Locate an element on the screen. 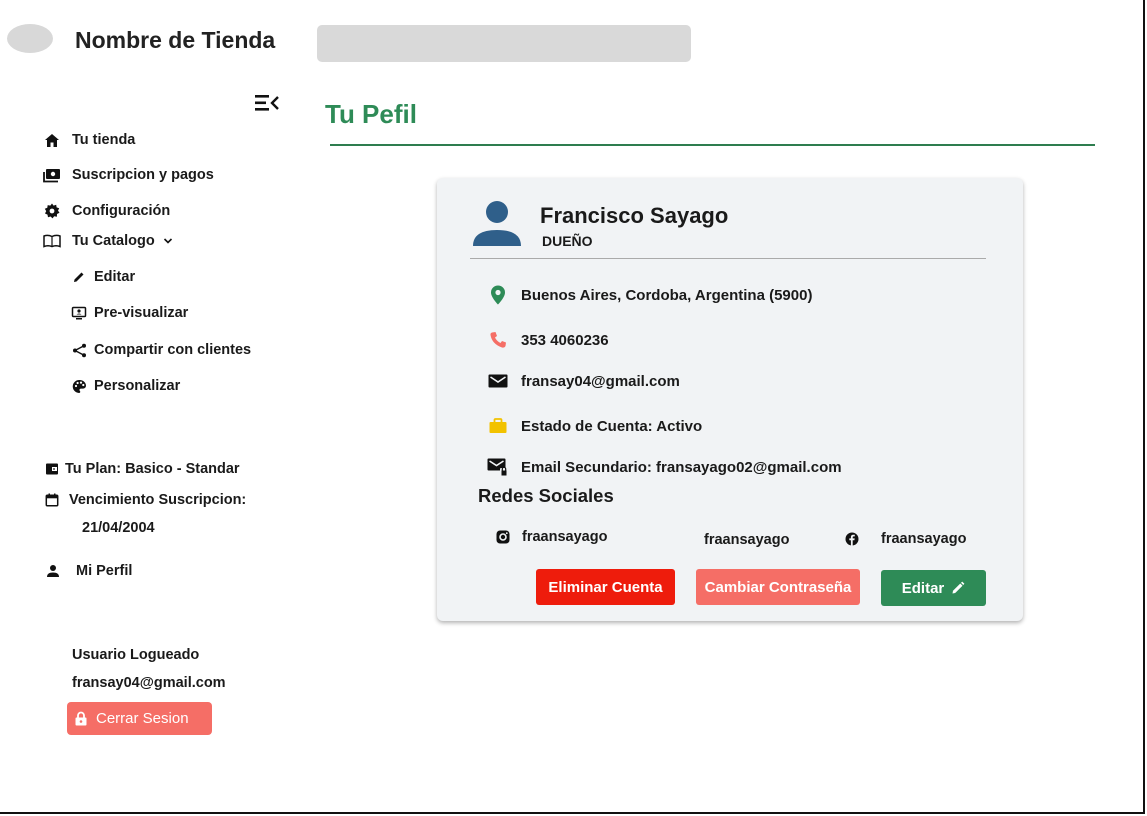 The width and height of the screenshot is (1147, 816). logged-user-email: fransay04@gmail.com is located at coordinates (149, 683).